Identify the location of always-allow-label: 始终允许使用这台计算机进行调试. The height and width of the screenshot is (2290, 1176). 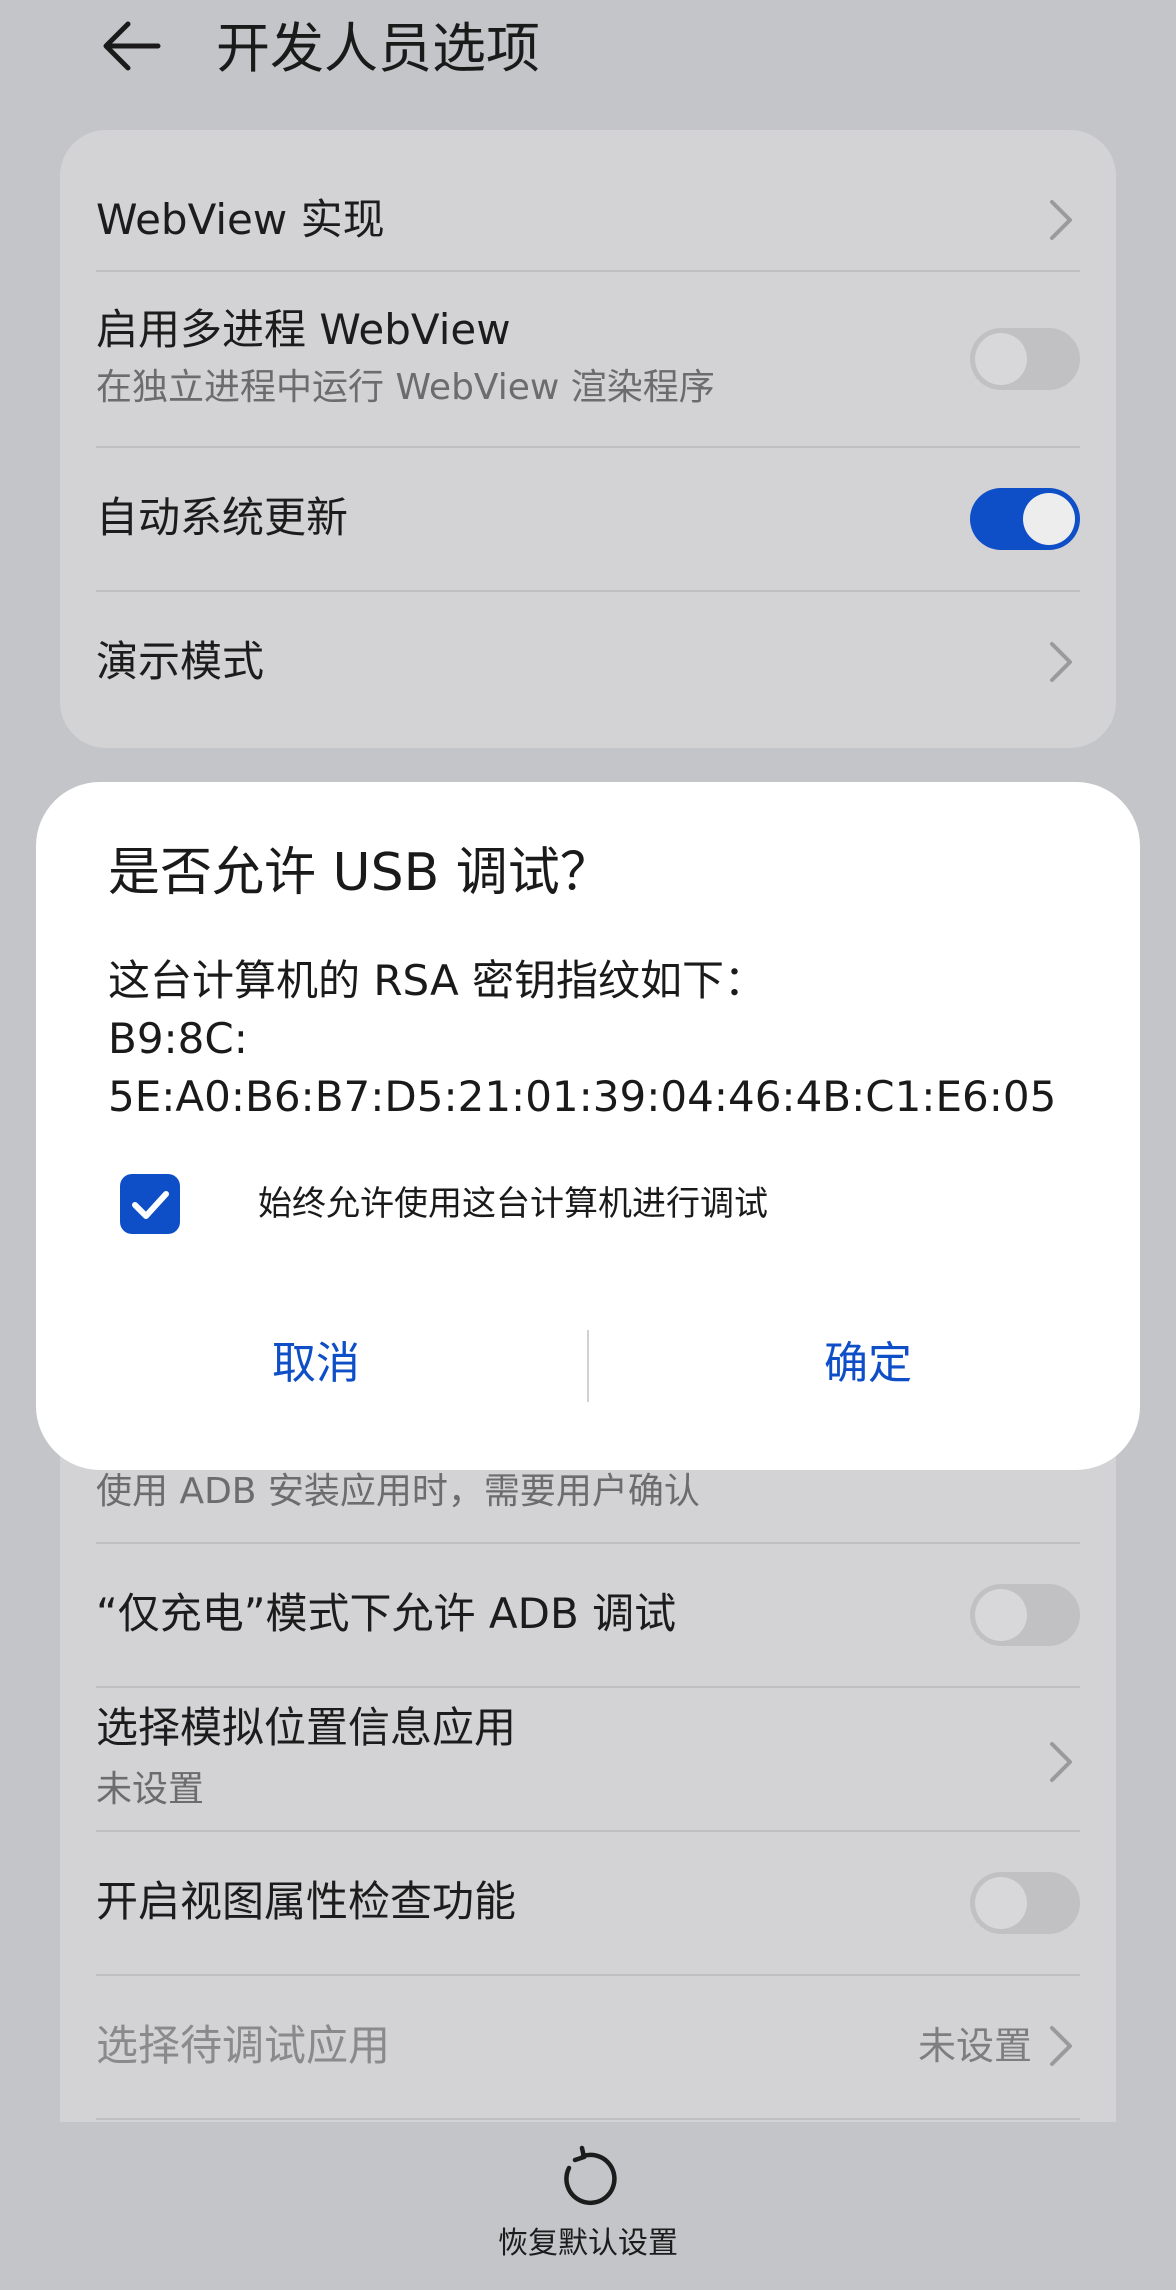
(513, 1204).